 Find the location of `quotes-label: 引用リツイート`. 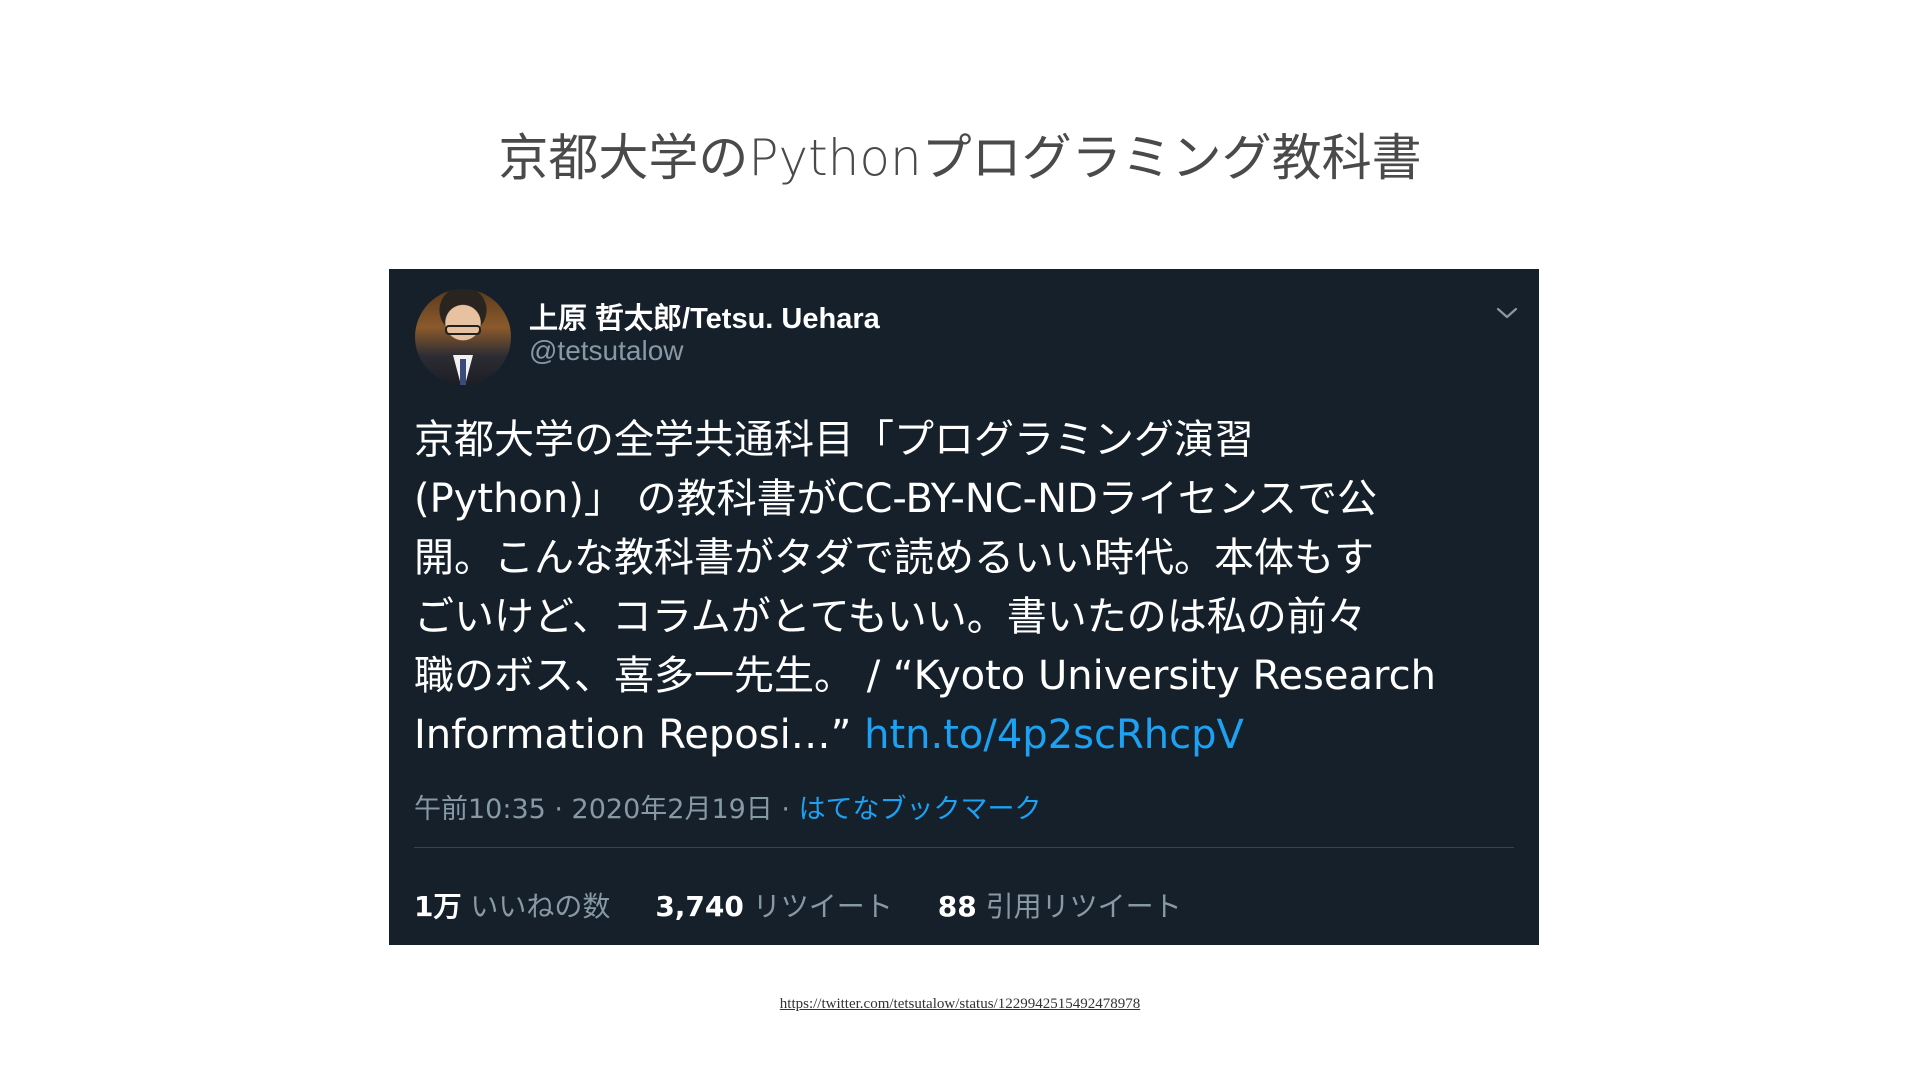

quotes-label: 引用リツイート is located at coordinates (1083, 906).